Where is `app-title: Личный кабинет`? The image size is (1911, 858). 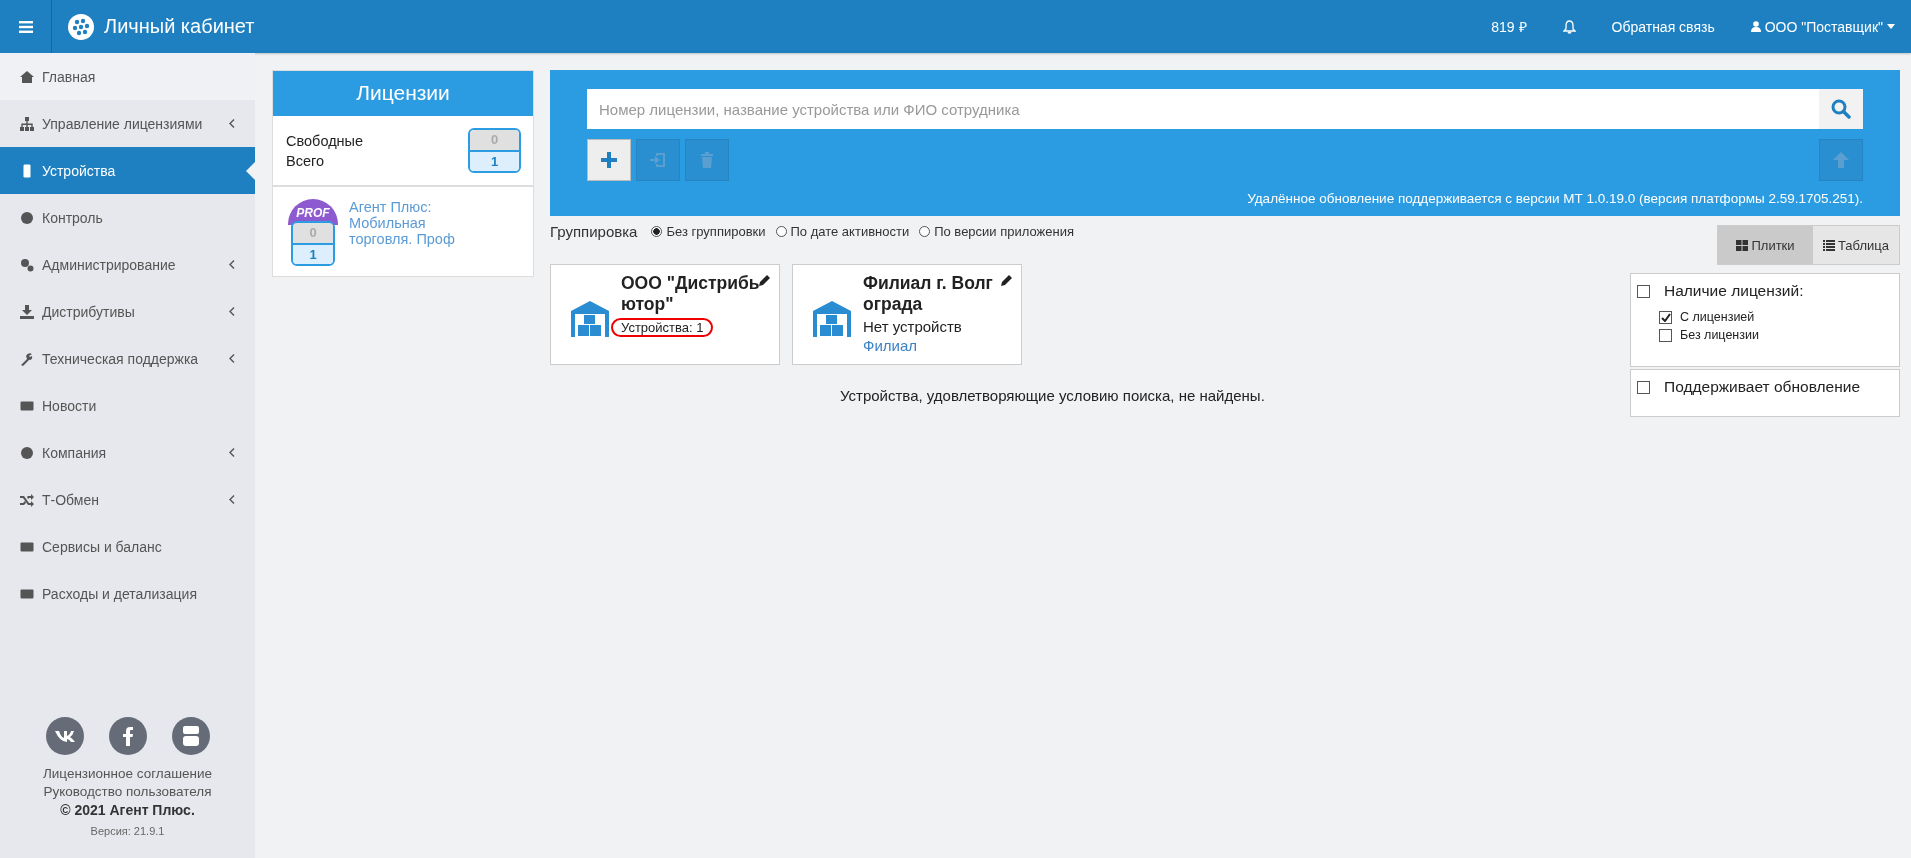
app-title: Личный кабинет is located at coordinates (179, 26).